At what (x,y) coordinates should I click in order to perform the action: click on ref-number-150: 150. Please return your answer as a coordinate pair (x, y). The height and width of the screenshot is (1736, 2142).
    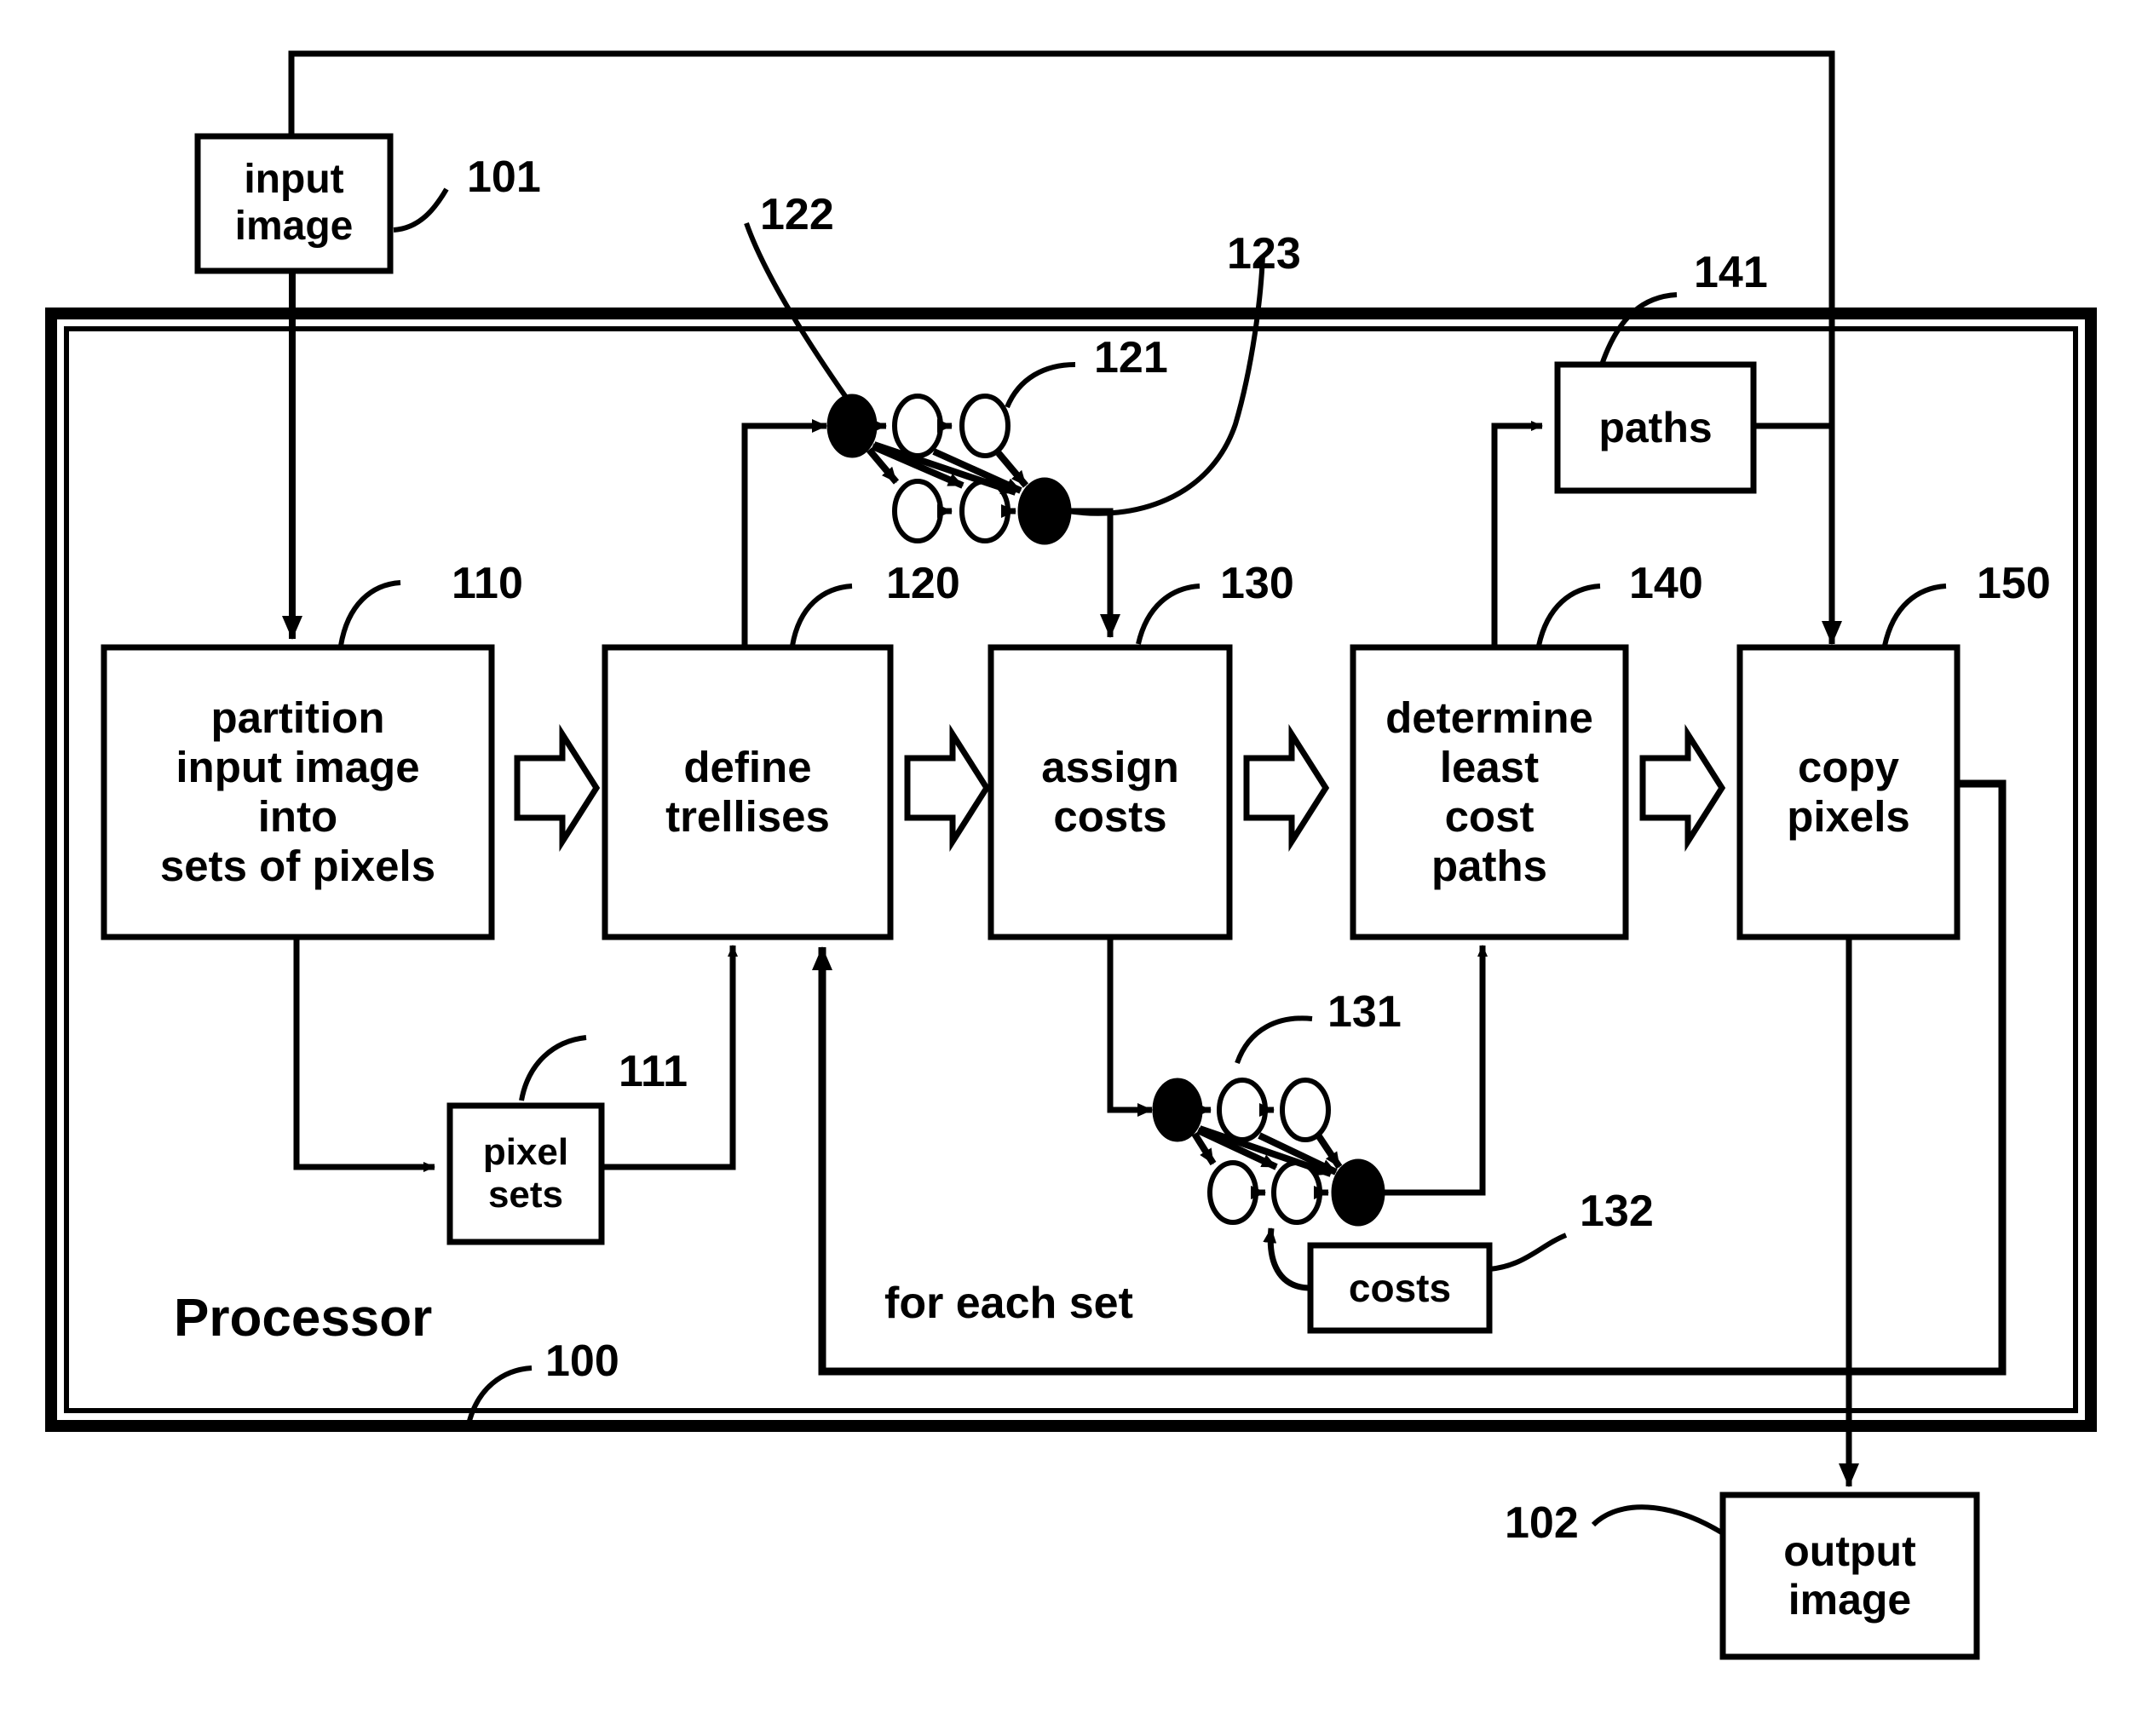
    Looking at the image, I should click on (2014, 583).